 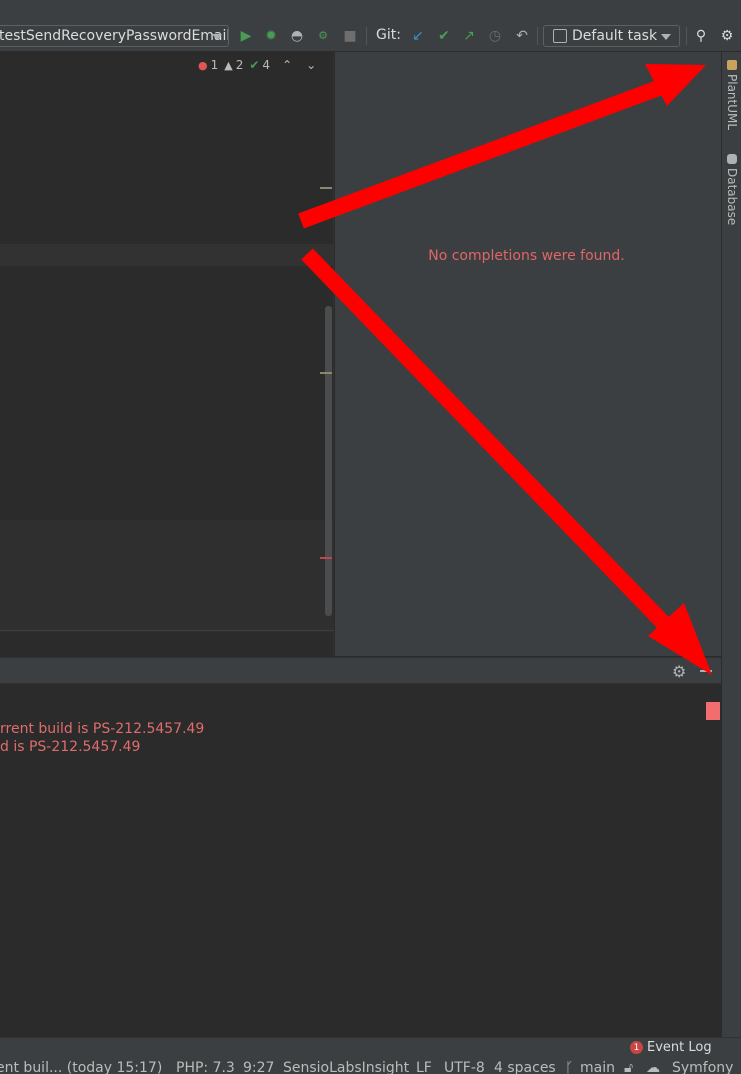 What do you see at coordinates (350, 36) in the screenshot?
I see `stop-icon: ■` at bounding box center [350, 36].